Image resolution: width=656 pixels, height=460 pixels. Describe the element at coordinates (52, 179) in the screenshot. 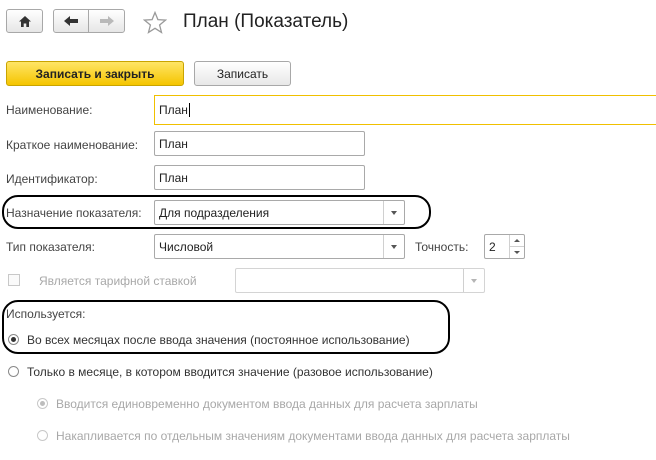

I see `identifier-label: Идентификатор:` at that location.